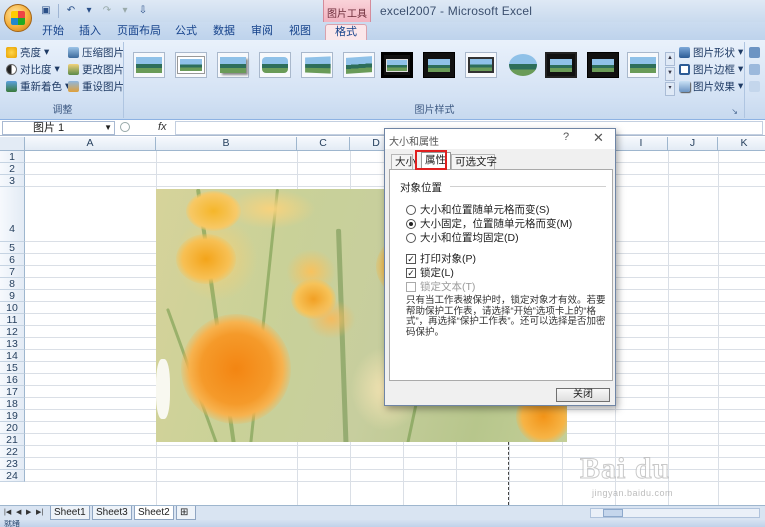  I want to click on change-picture-button: 更改图片, so click(96, 69).